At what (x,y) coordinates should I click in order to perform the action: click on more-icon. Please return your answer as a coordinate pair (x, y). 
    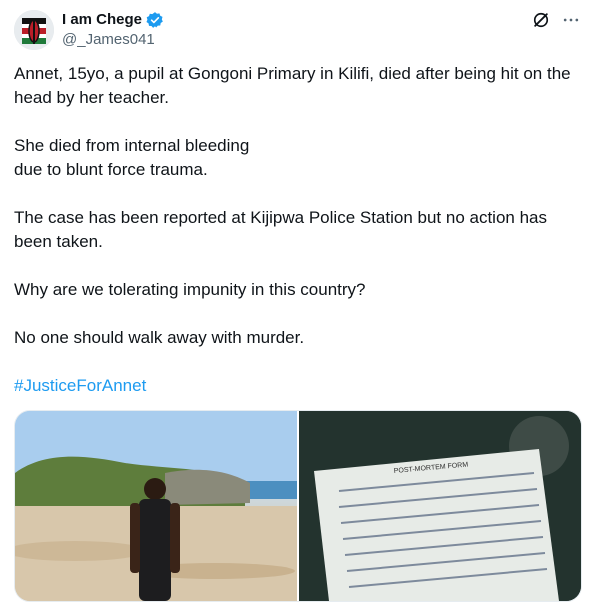
    Looking at the image, I should click on (571, 22).